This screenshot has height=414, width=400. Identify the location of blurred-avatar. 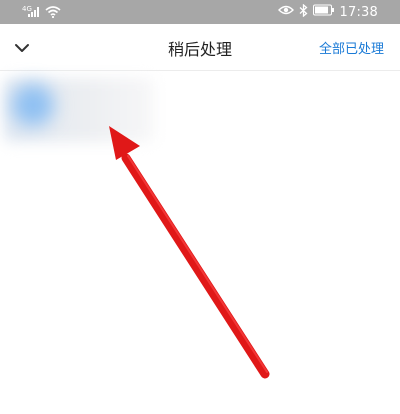
(33, 105).